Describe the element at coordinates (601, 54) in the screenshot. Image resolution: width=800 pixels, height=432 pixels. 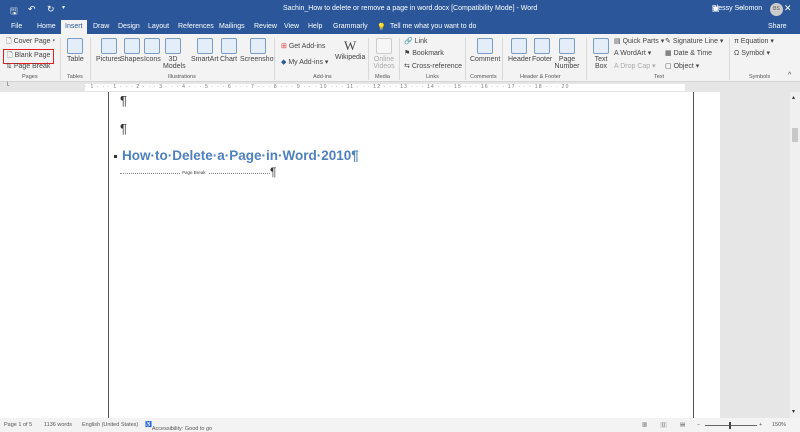
I see `text-box-button: Text Box` at that location.